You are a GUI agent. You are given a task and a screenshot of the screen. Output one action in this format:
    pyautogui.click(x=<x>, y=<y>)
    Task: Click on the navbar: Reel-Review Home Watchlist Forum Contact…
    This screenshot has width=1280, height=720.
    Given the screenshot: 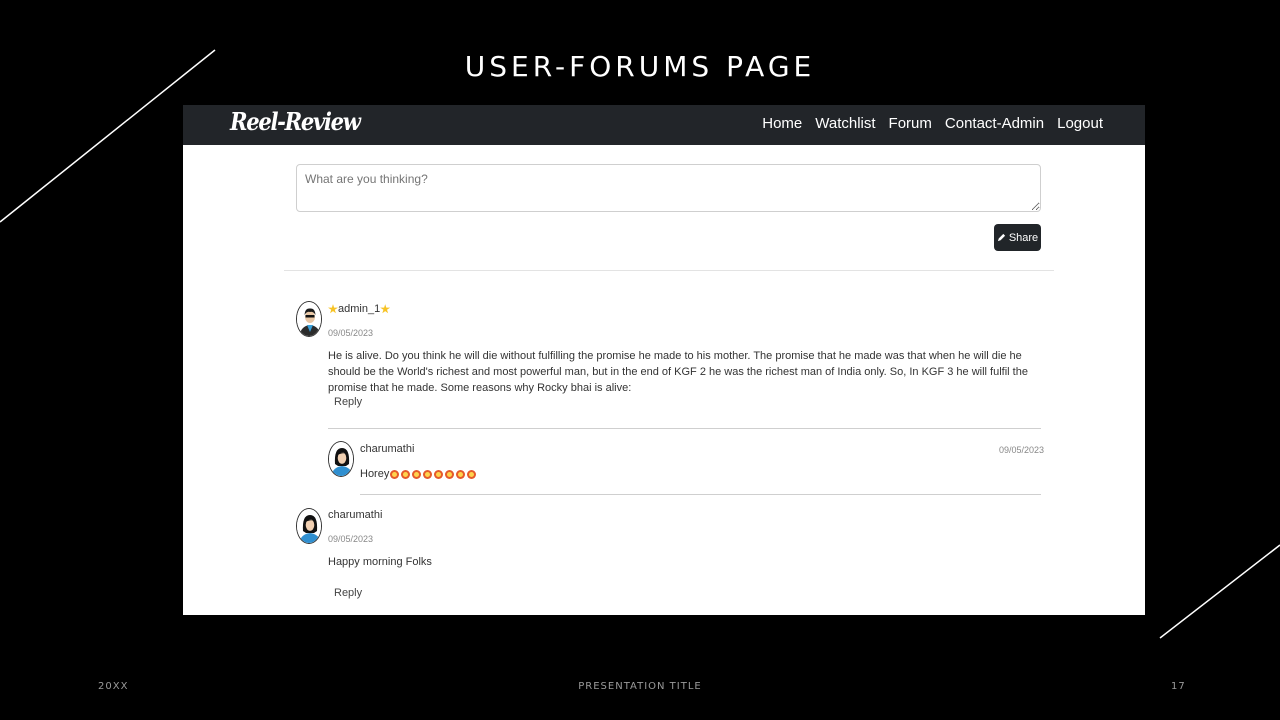 What is the action you would take?
    pyautogui.click(x=664, y=125)
    